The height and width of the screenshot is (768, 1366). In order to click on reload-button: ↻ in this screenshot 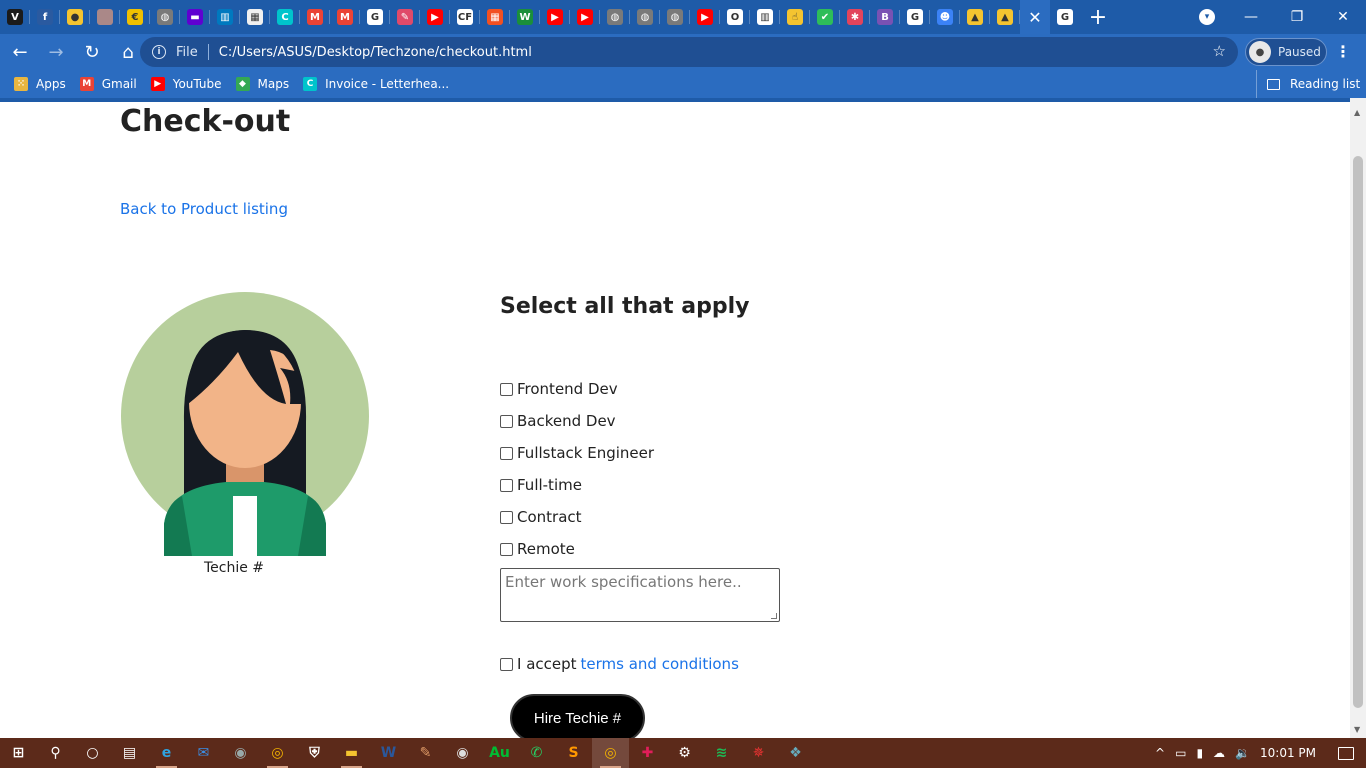, I will do `click(92, 52)`.